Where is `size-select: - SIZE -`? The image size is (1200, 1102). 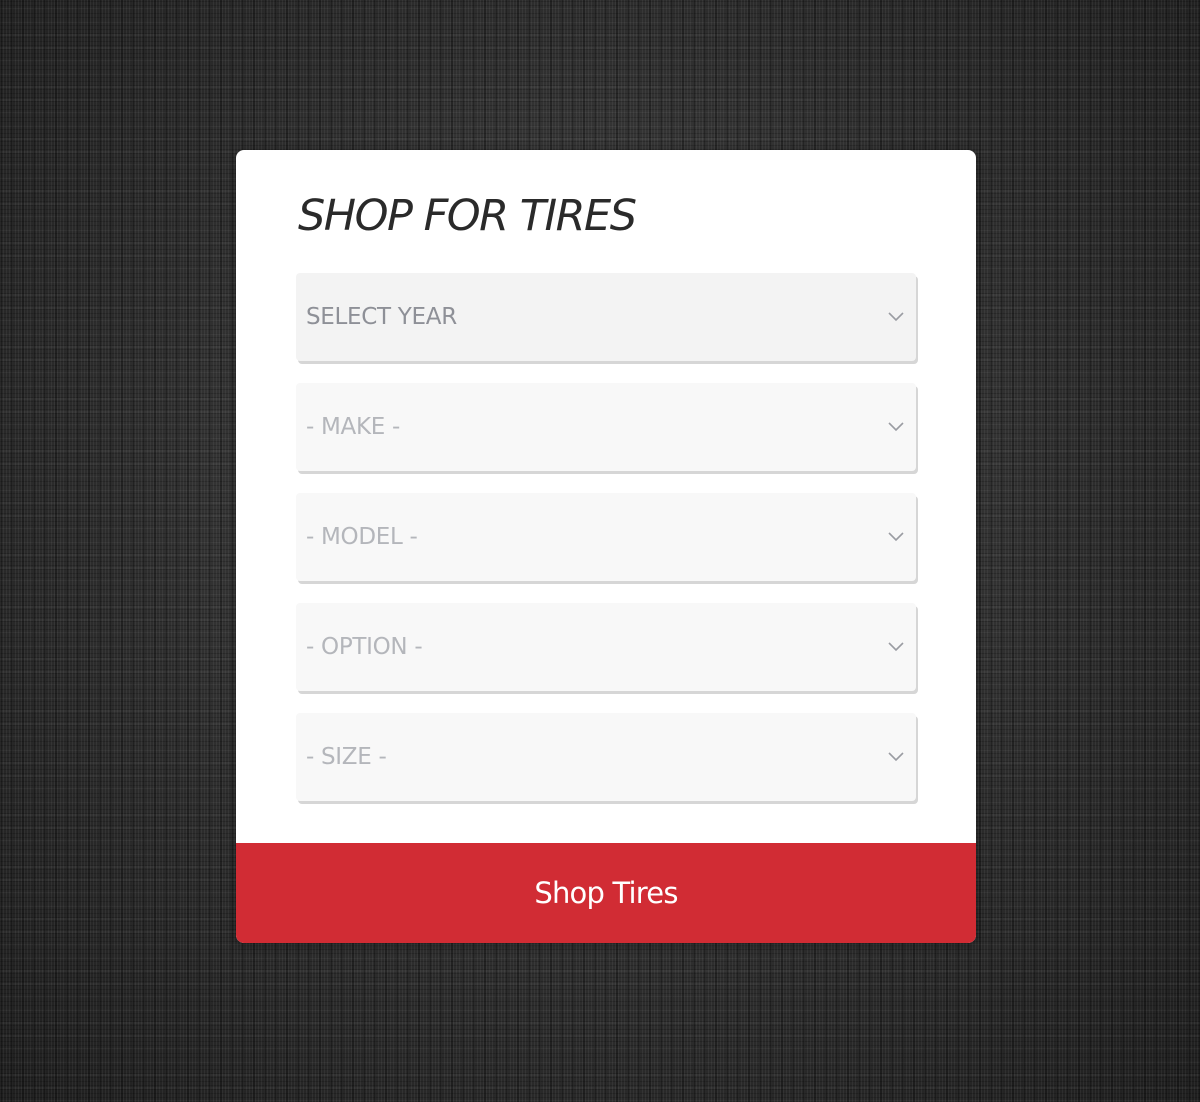 size-select: - SIZE - is located at coordinates (606, 757).